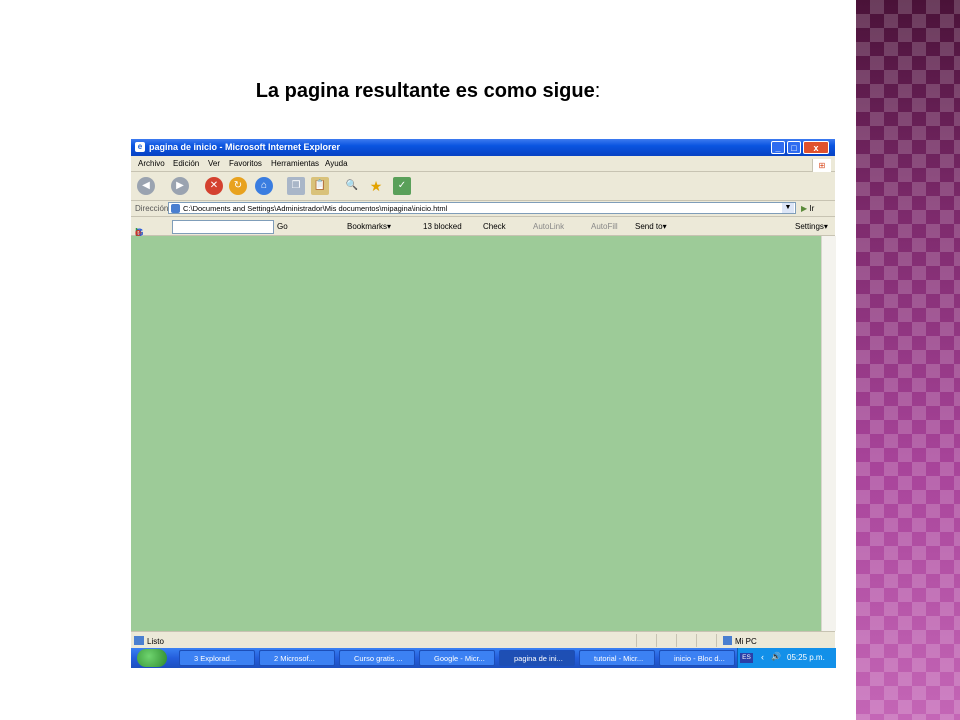  Describe the element at coordinates (186, 163) in the screenshot. I see `menu-edicion: Edición` at that location.